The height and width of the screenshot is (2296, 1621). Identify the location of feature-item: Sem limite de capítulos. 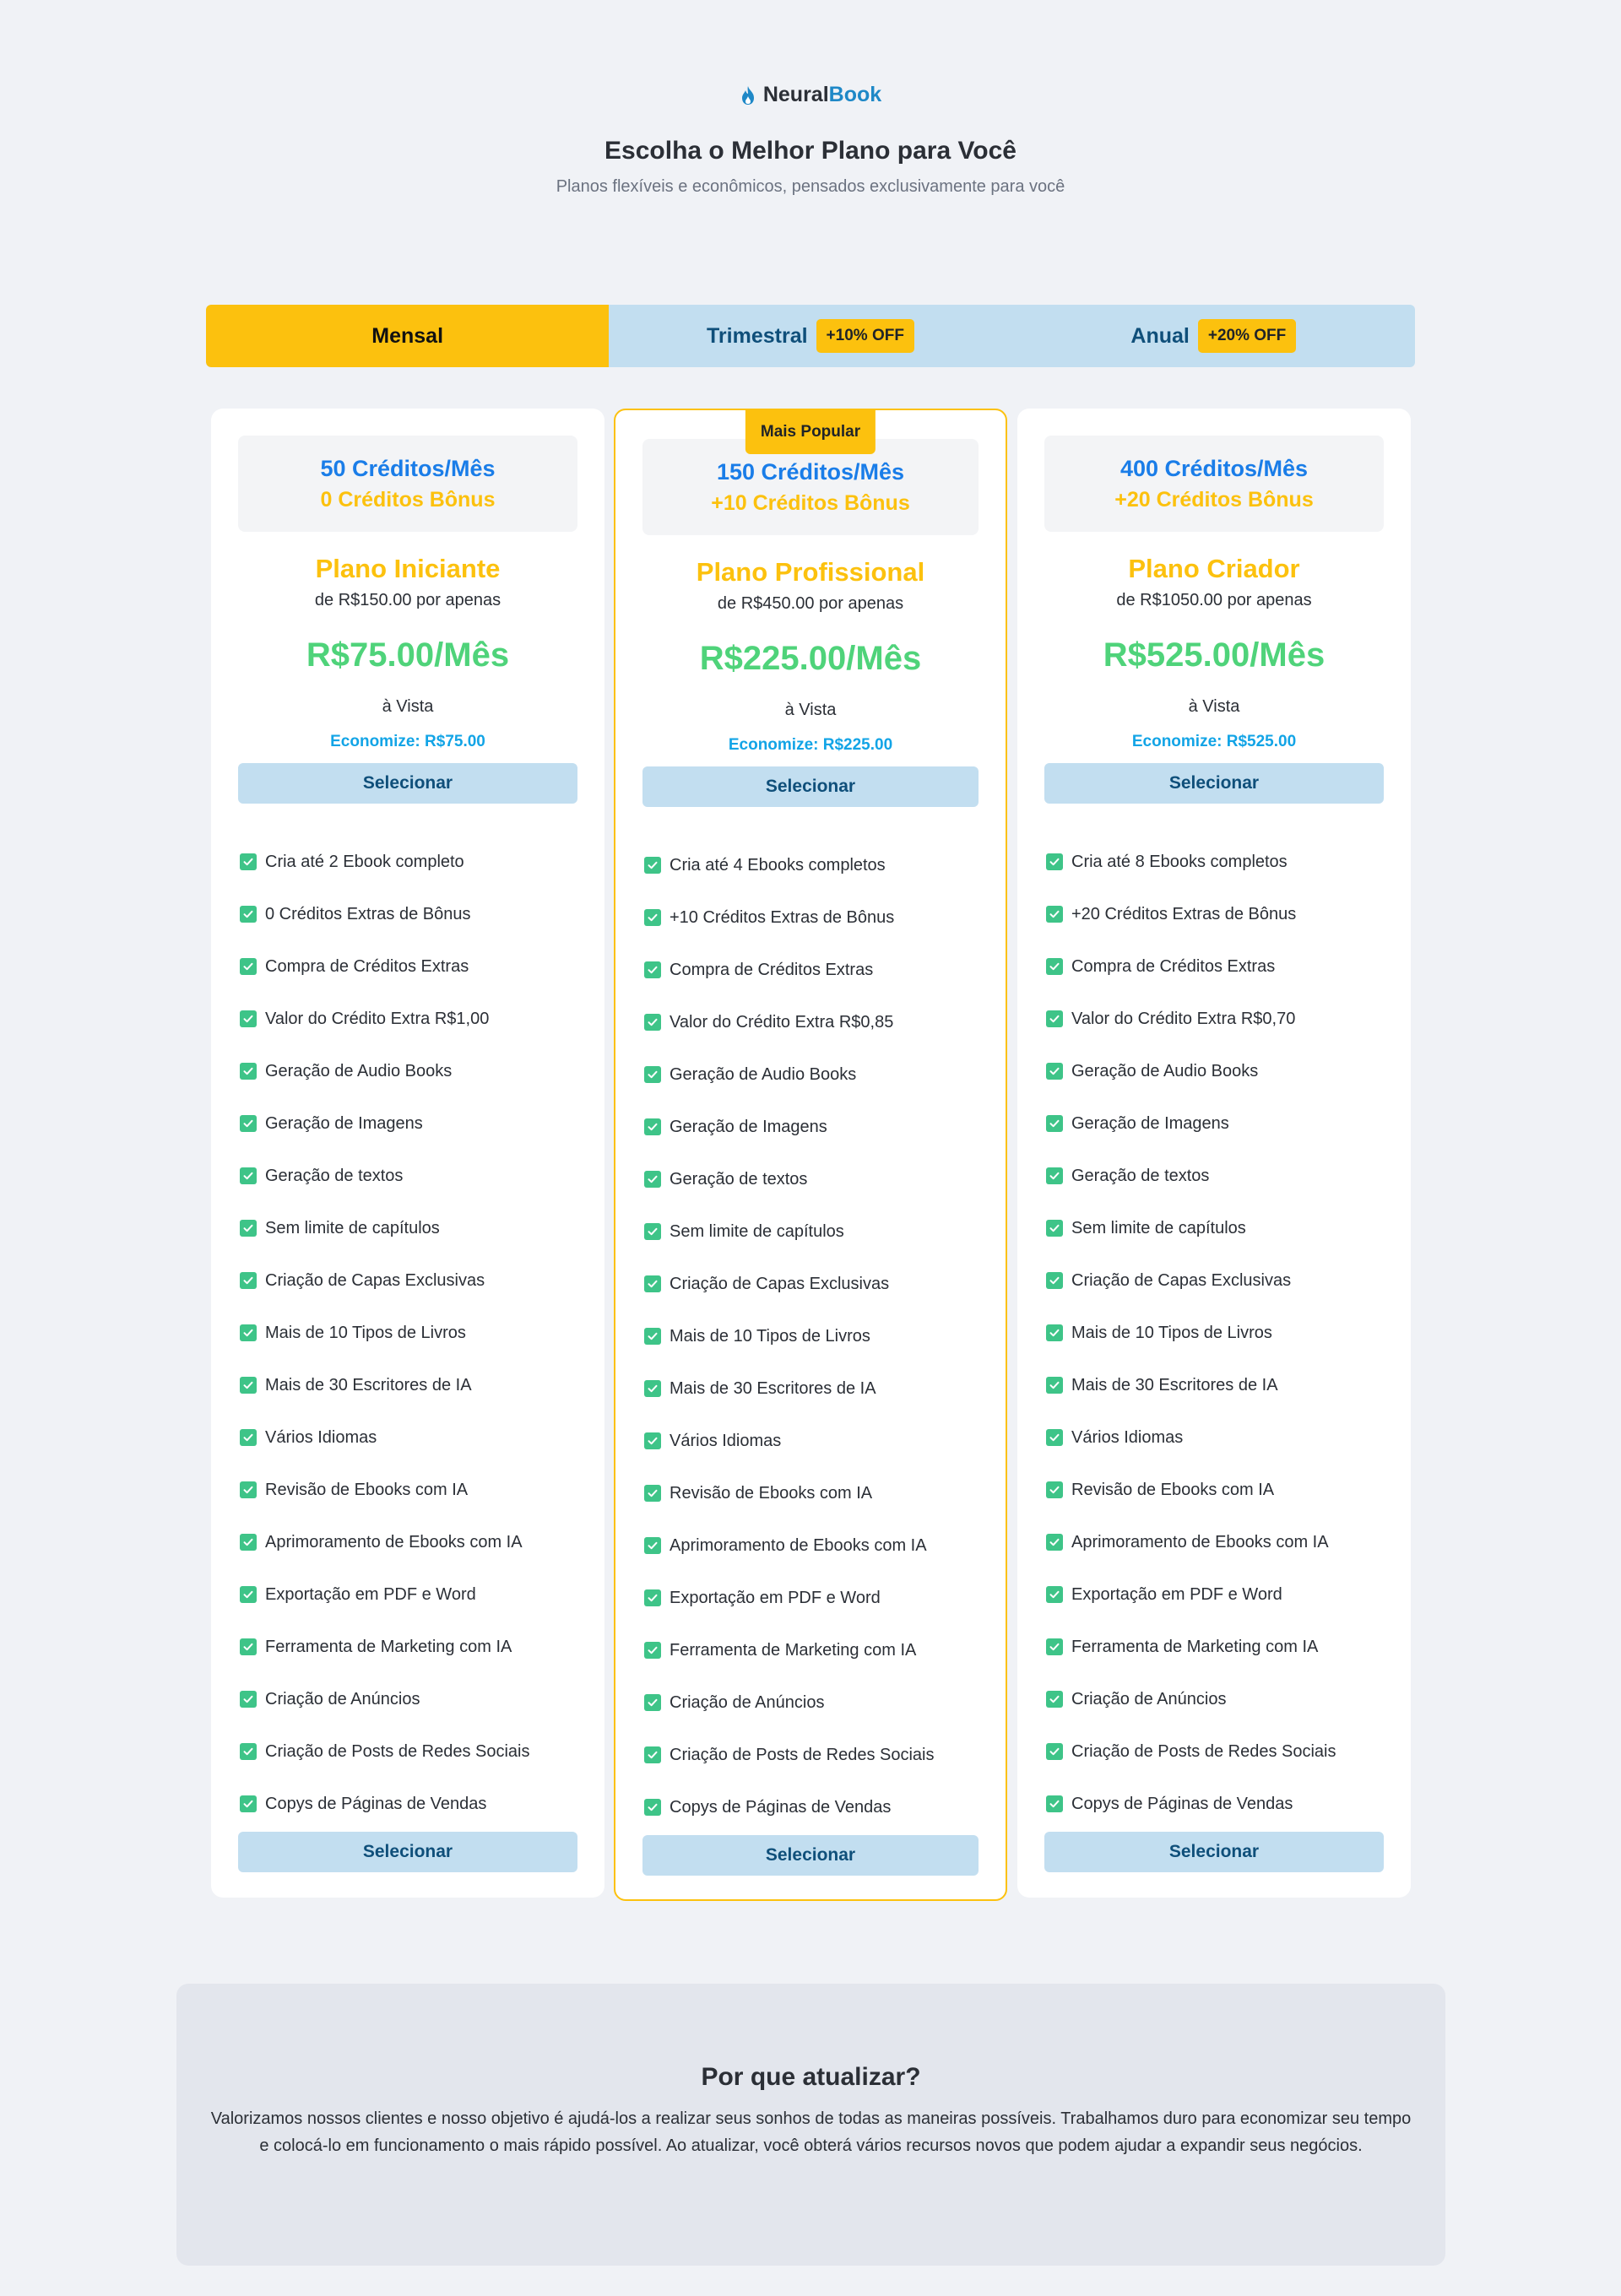
(1220, 1228).